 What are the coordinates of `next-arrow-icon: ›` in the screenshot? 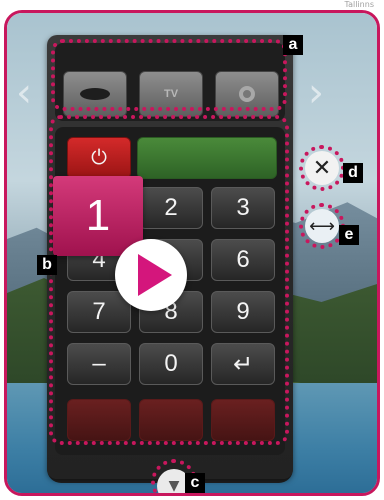 It's located at (316, 93).